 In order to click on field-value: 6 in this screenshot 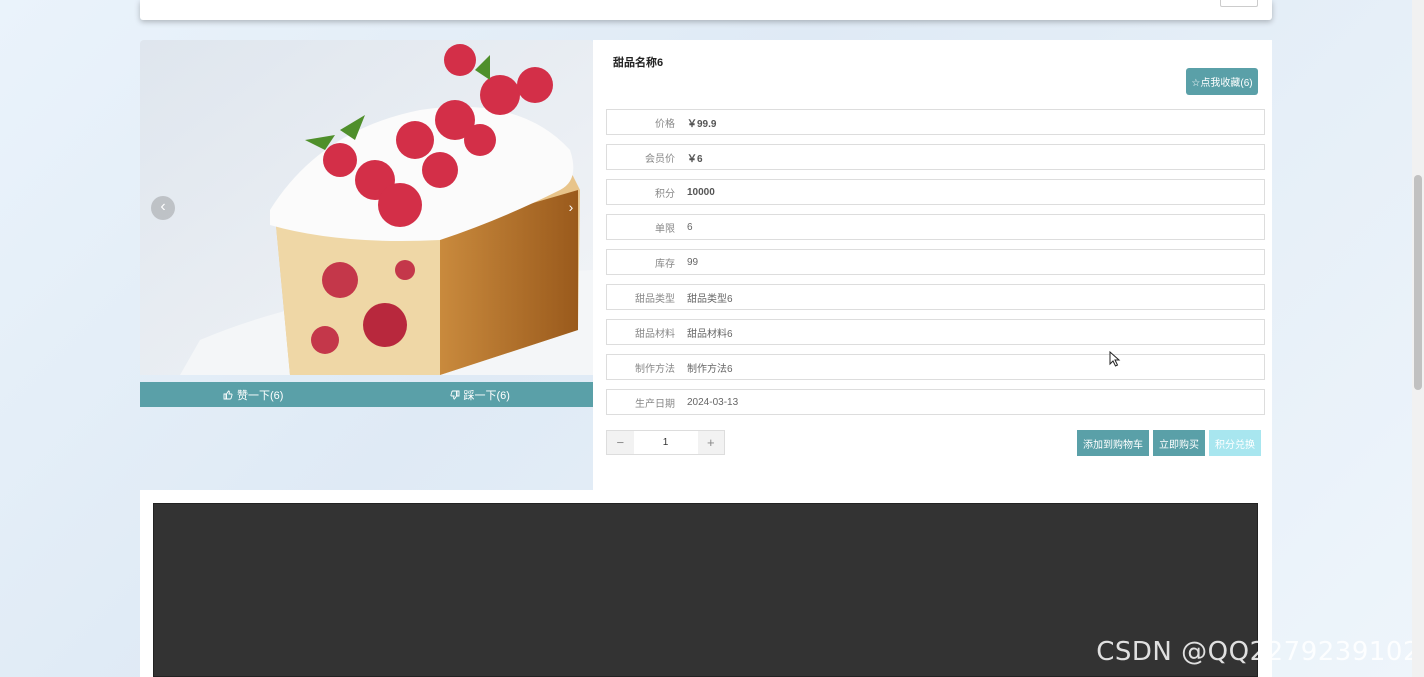, I will do `click(690, 227)`.